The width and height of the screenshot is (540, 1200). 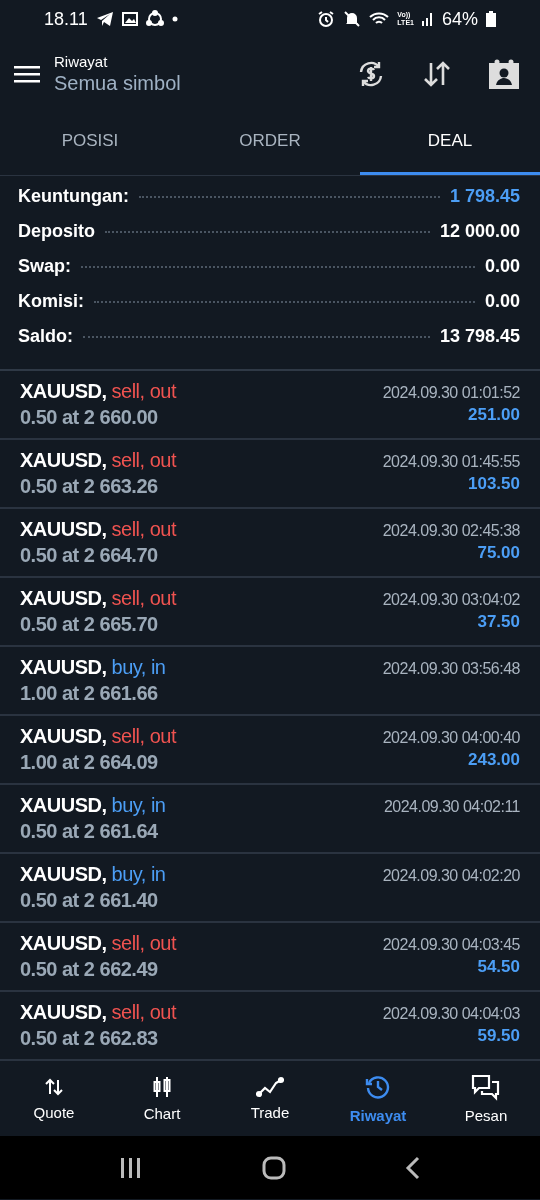 I want to click on alarm-icon, so click(x=326, y=19).